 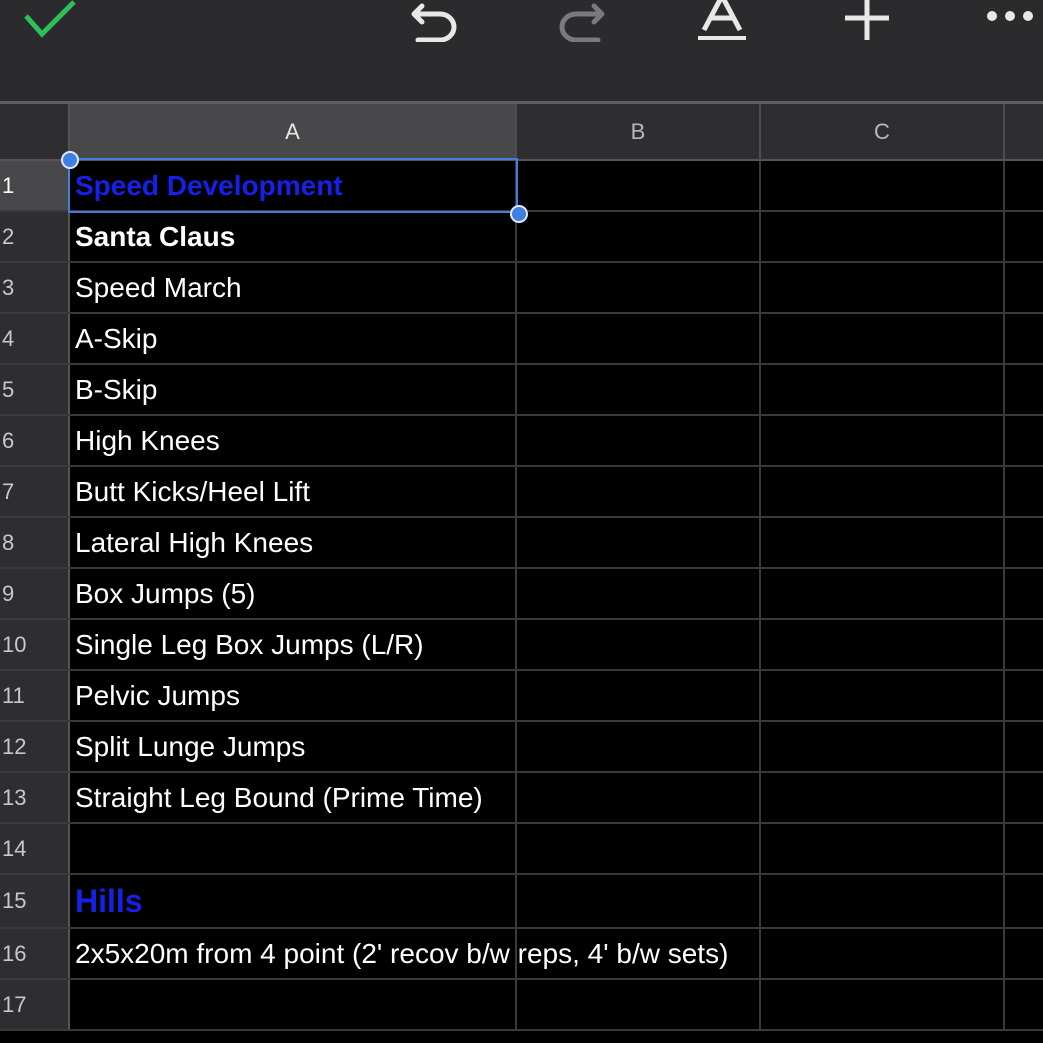 I want to click on table-row: 14, so click(x=521, y=849).